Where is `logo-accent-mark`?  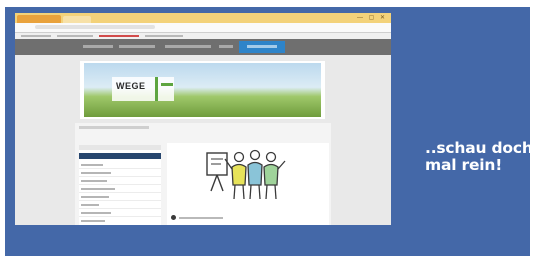
logo-accent-mark is located at coordinates (167, 84).